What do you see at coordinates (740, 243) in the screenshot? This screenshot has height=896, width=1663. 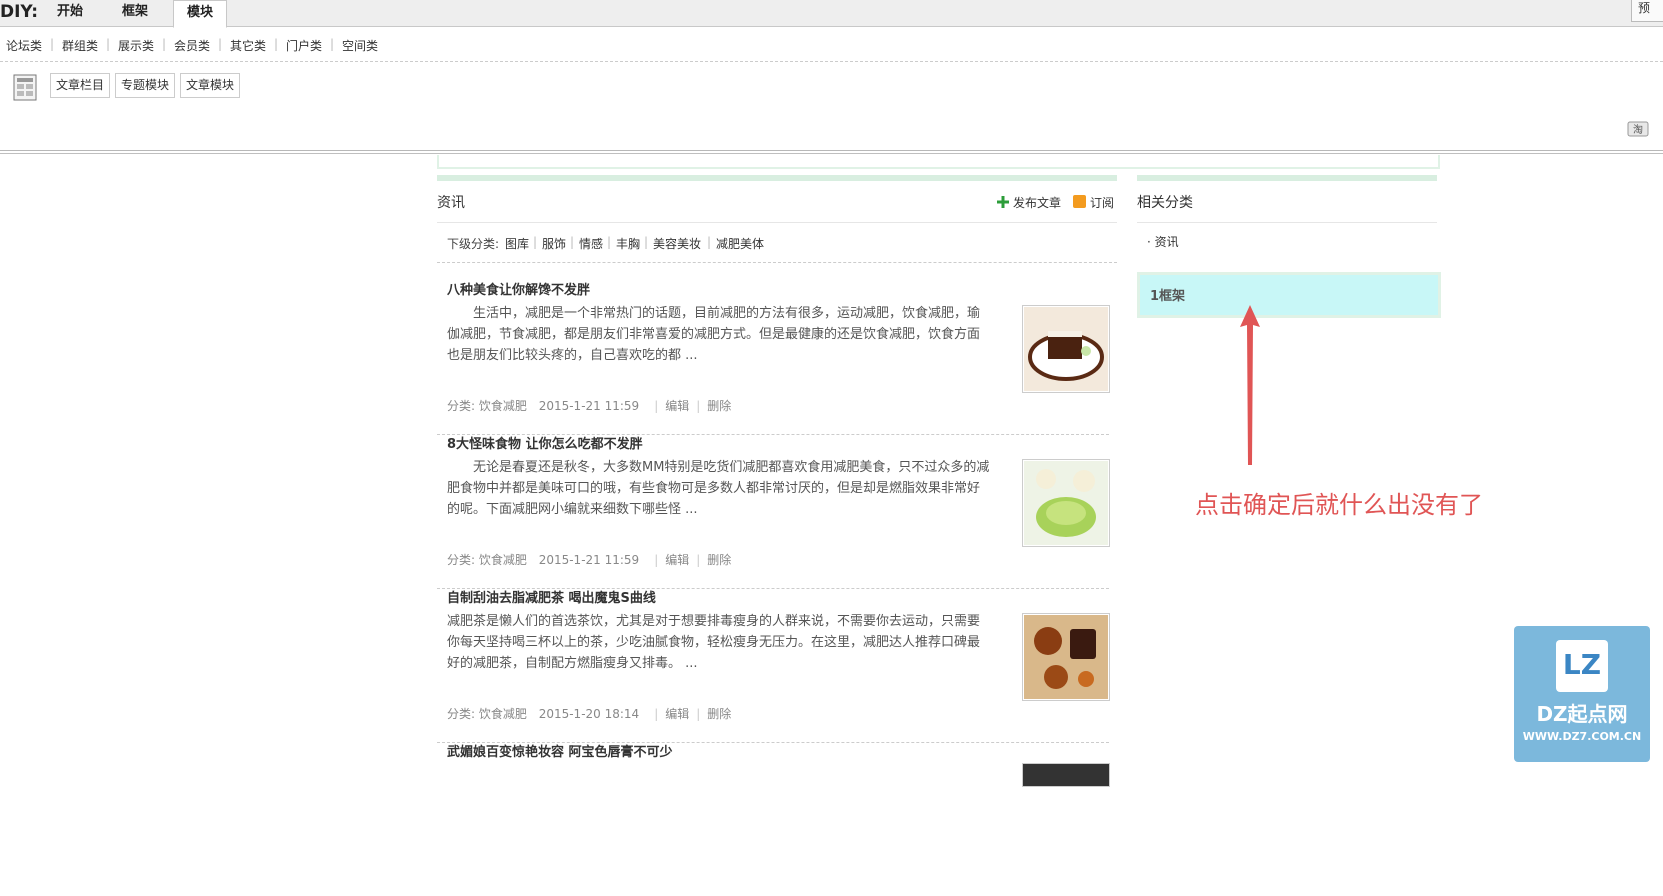 I see `sub-category-slimming: 减肥美体` at bounding box center [740, 243].